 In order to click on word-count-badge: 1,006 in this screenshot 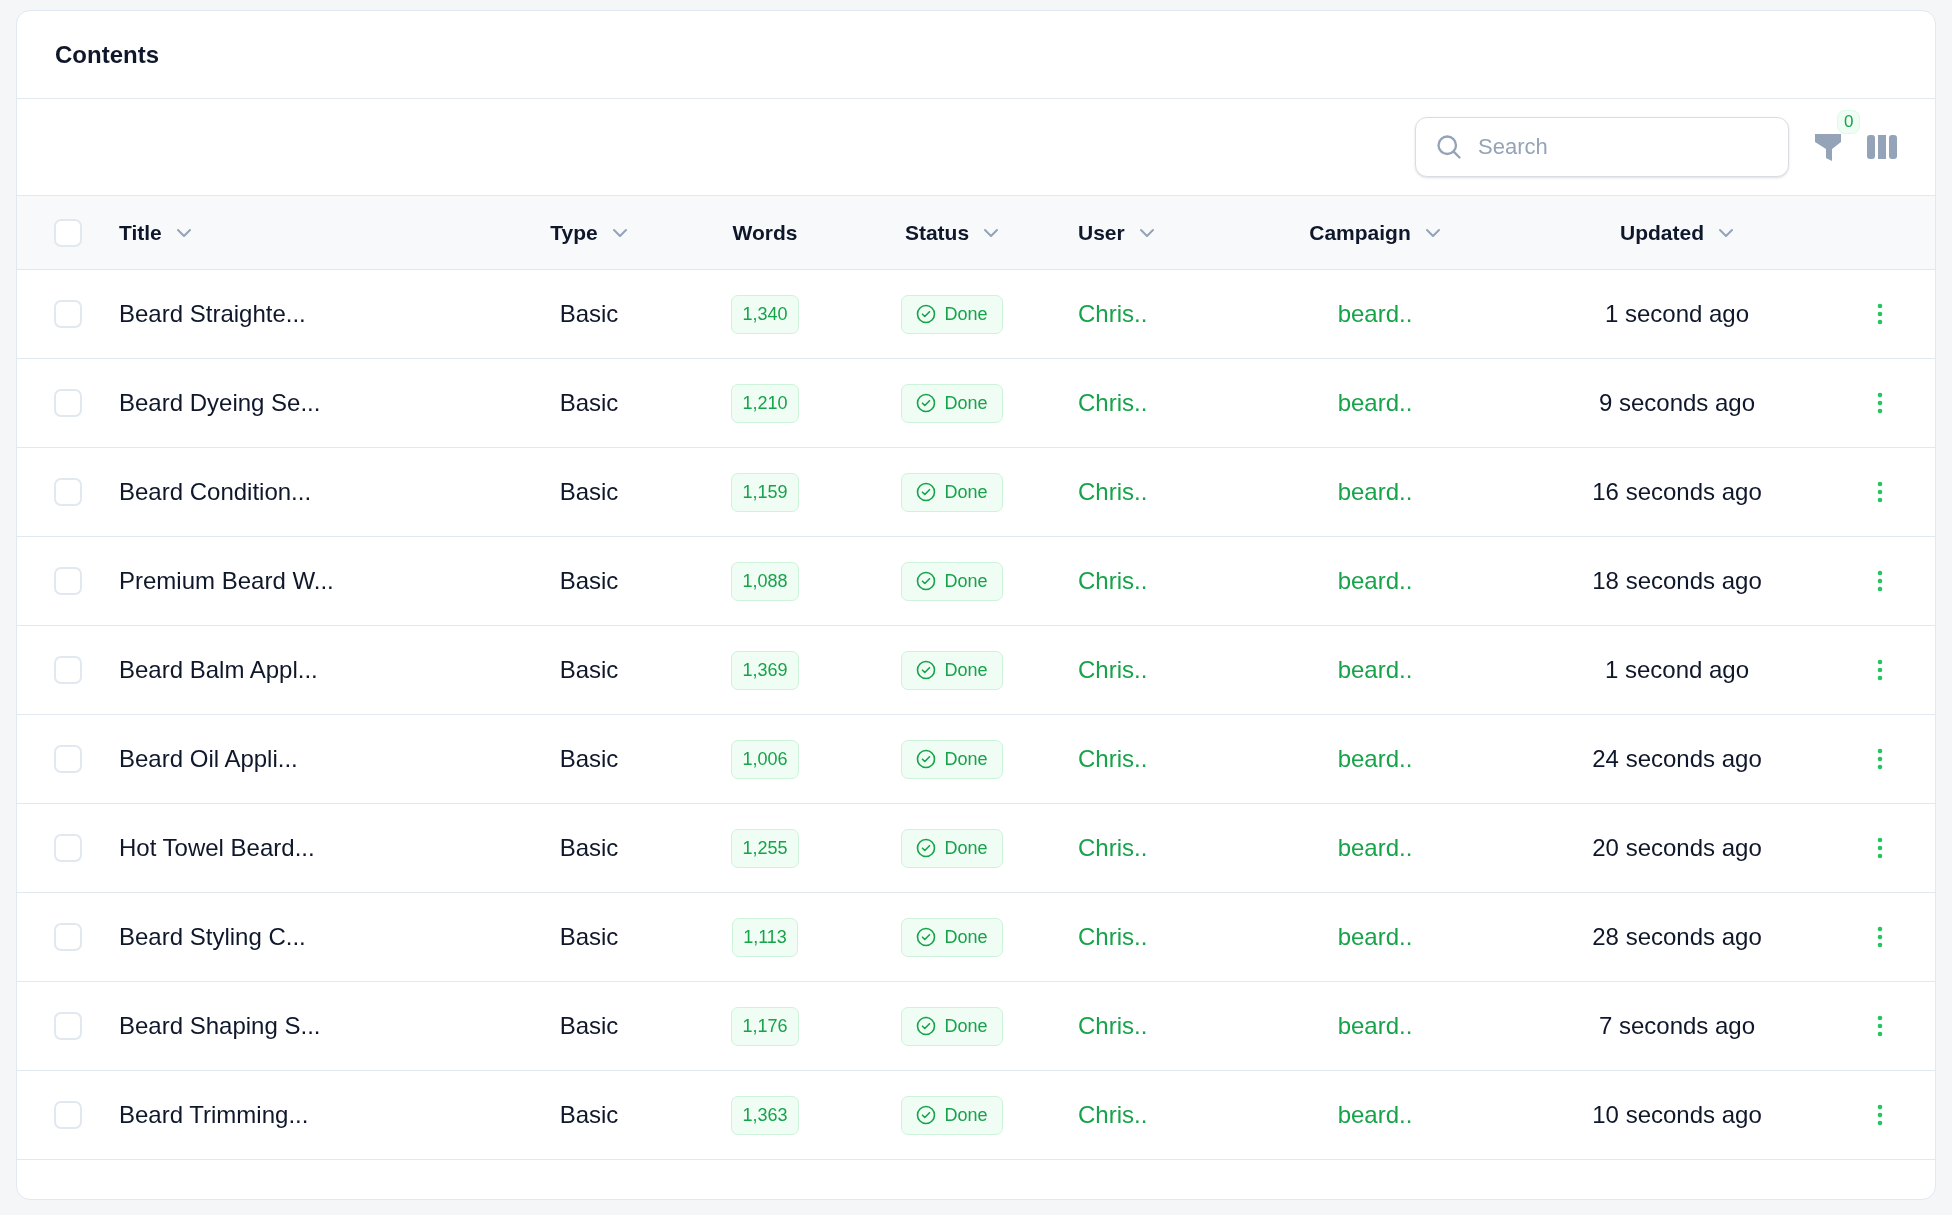, I will do `click(765, 759)`.